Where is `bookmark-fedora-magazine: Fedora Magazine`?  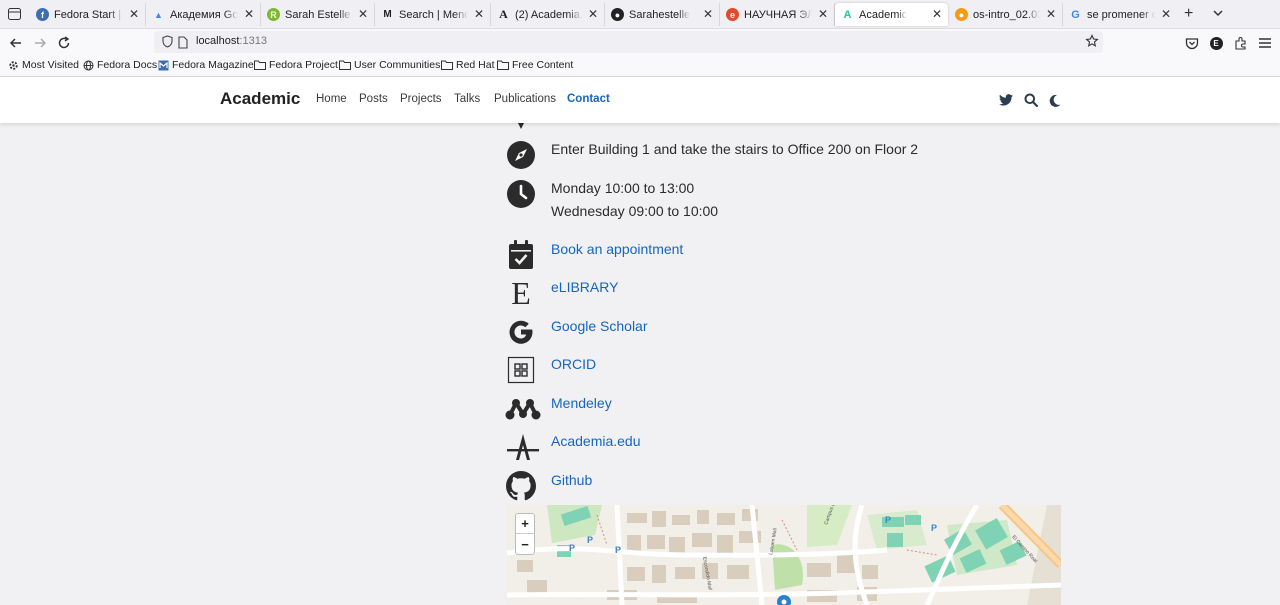
bookmark-fedora-magazine: Fedora Magazine is located at coordinates (206, 65).